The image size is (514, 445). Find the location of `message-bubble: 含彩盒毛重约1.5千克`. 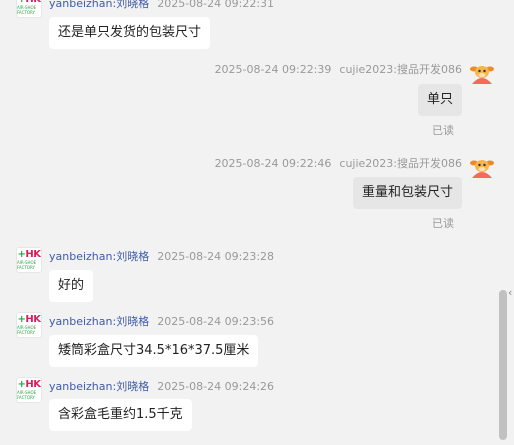

message-bubble: 含彩盒毛重约1.5千克 is located at coordinates (120, 415).